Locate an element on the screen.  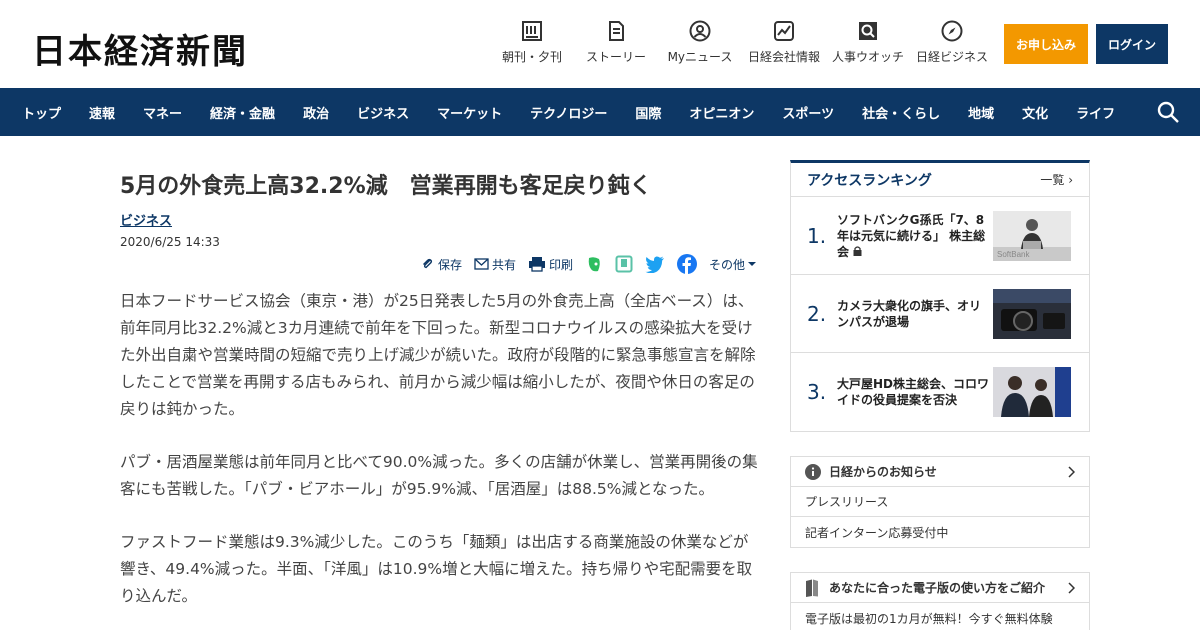
mail-icon is located at coordinates (481, 264).